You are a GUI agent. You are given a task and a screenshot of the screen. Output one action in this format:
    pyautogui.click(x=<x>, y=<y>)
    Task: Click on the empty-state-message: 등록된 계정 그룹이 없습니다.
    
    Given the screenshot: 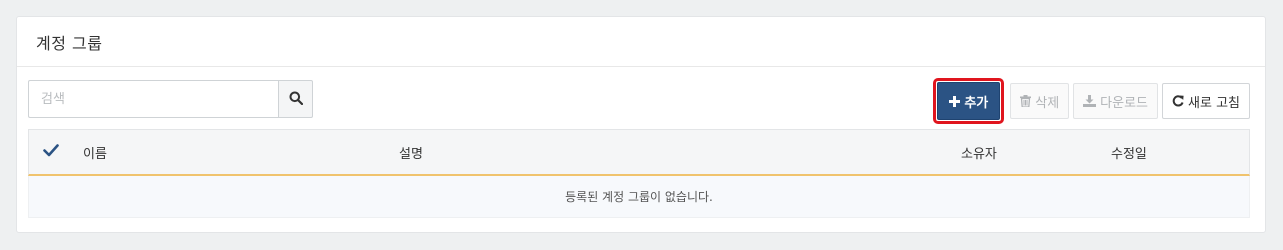 What is the action you would take?
    pyautogui.click(x=639, y=197)
    